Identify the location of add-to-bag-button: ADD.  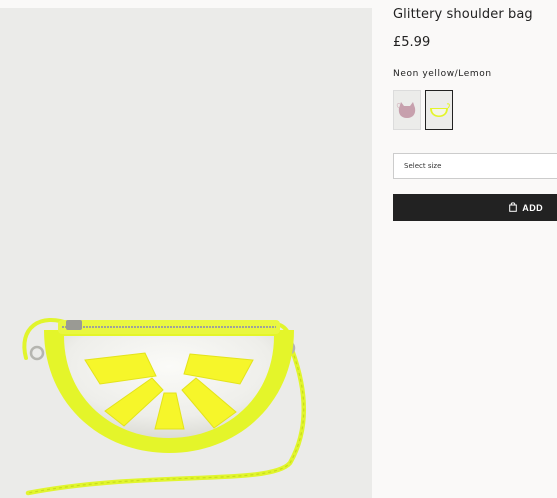
(475, 207).